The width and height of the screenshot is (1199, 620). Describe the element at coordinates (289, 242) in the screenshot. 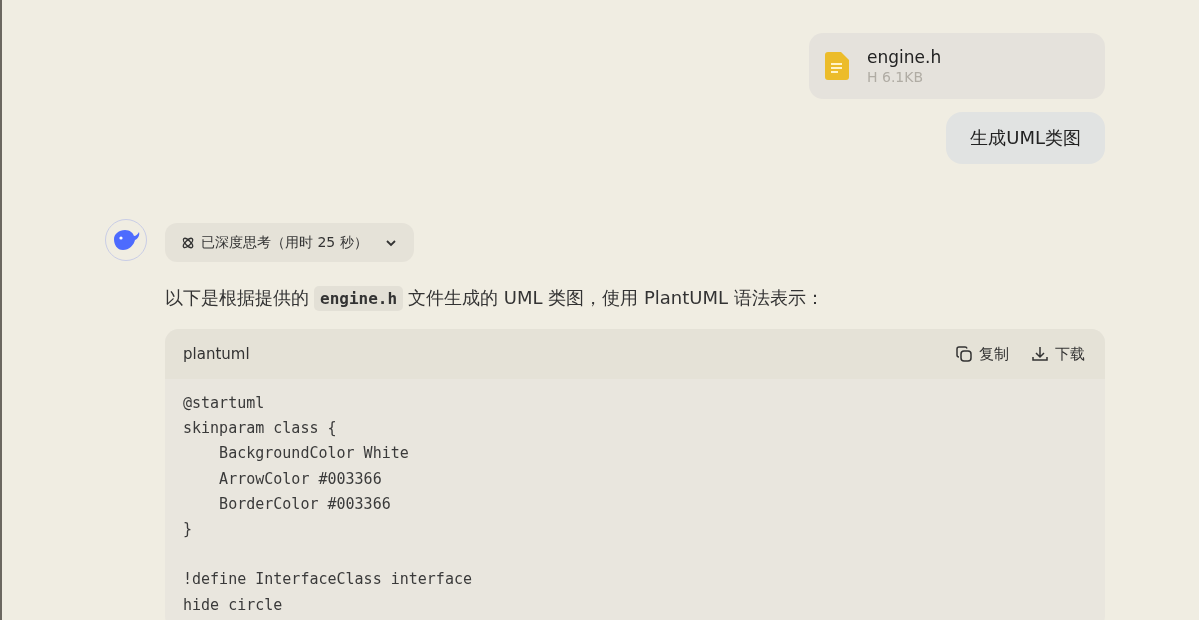

I see `thinking-toggle: 已深度思考（用时 25 秒）` at that location.